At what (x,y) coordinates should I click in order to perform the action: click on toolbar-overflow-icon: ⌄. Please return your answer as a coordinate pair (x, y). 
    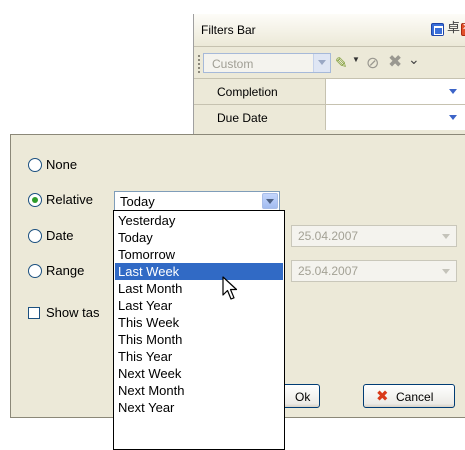
    Looking at the image, I should click on (414, 59).